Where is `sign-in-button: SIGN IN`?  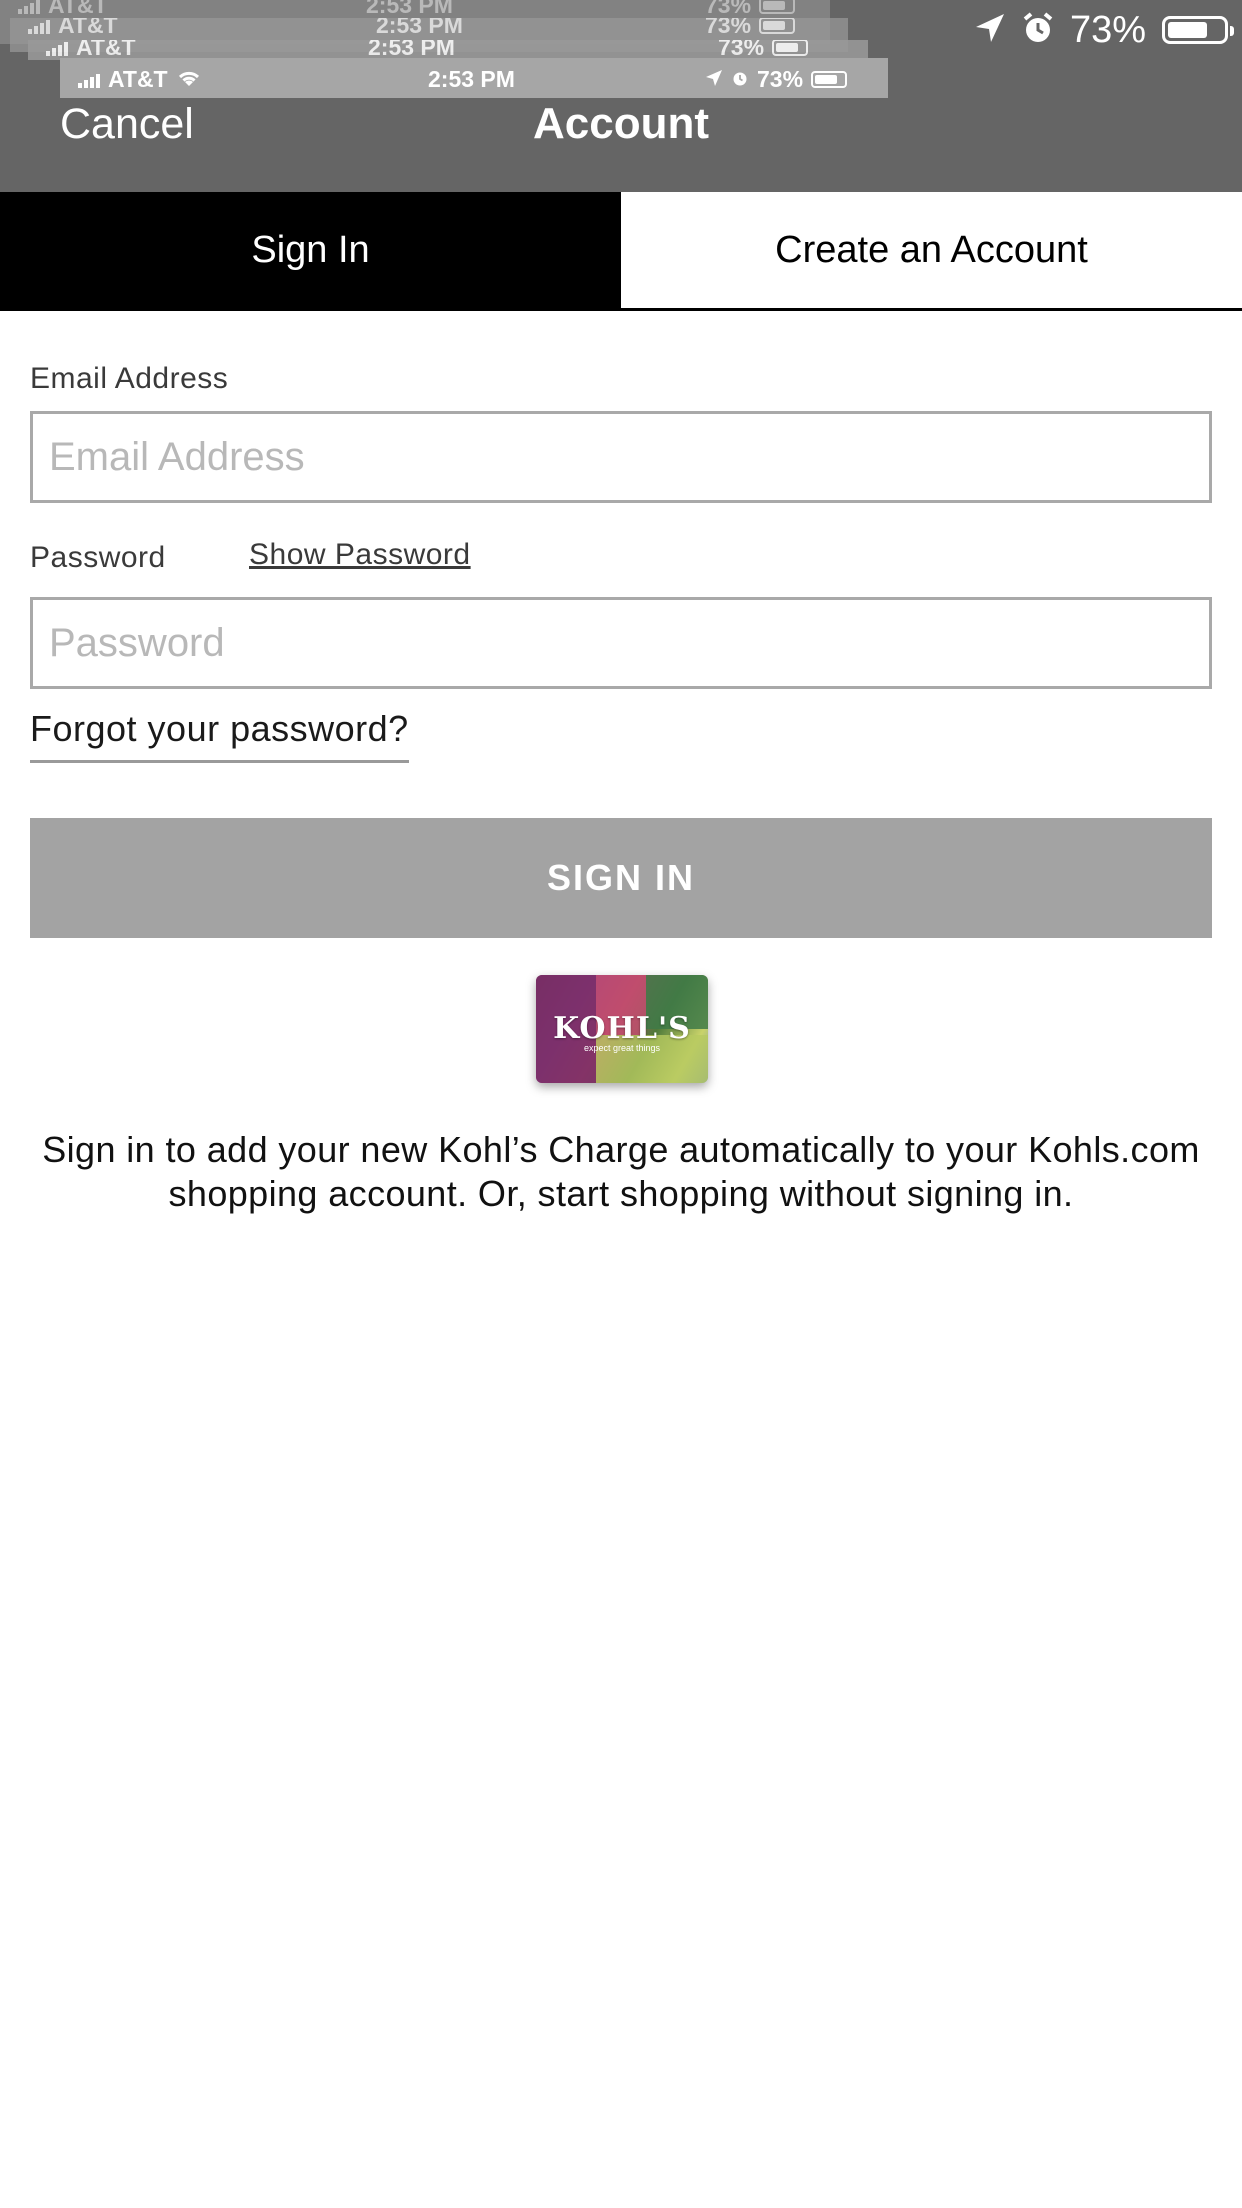 sign-in-button: SIGN IN is located at coordinates (621, 878).